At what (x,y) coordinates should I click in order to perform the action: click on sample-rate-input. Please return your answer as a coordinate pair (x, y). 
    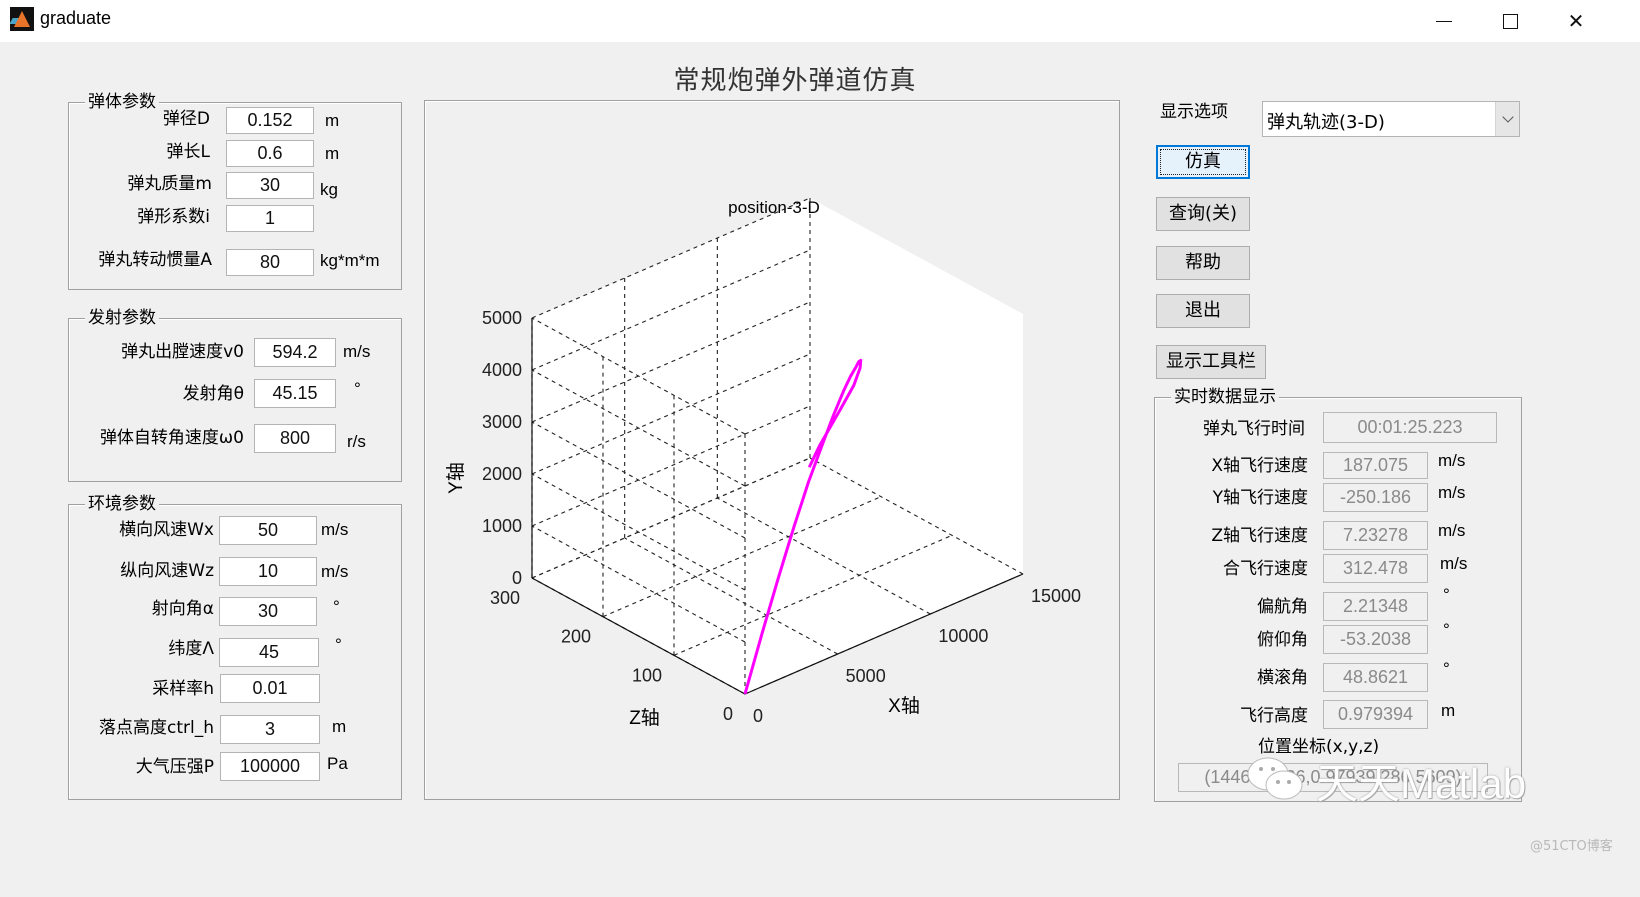
    Looking at the image, I should click on (270, 688).